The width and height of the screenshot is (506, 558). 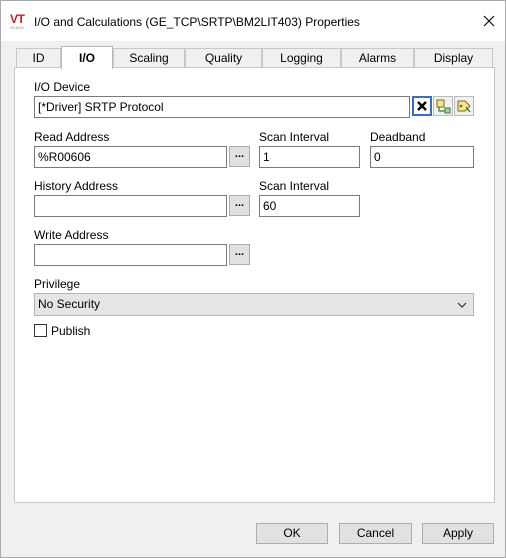 What do you see at coordinates (87, 57) in the screenshot?
I see `tab-io: I/O` at bounding box center [87, 57].